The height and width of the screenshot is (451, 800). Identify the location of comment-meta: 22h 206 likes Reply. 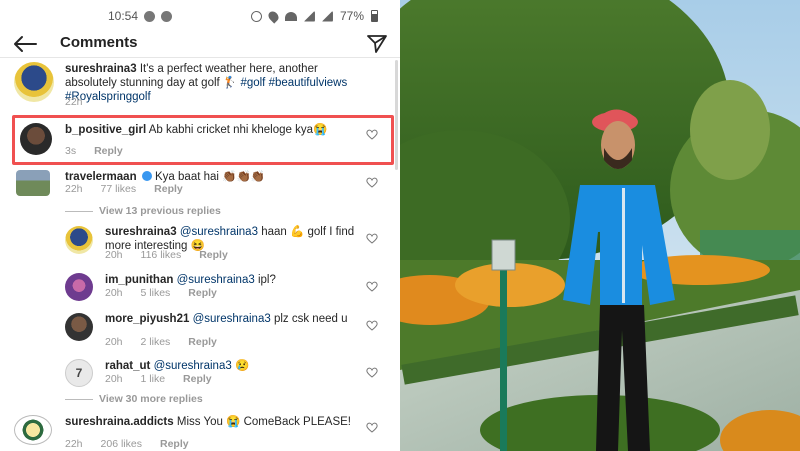
(127, 444).